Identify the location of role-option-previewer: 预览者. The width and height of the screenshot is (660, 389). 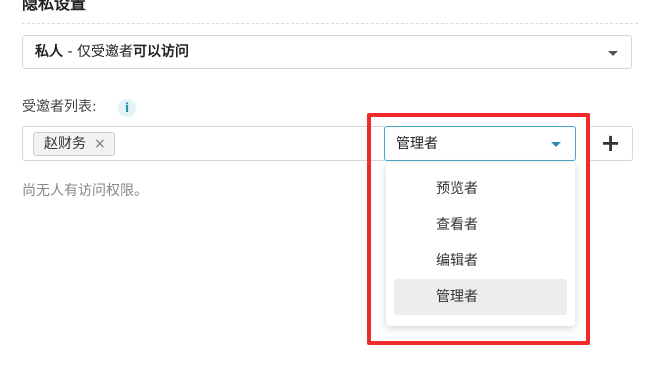
(480, 189).